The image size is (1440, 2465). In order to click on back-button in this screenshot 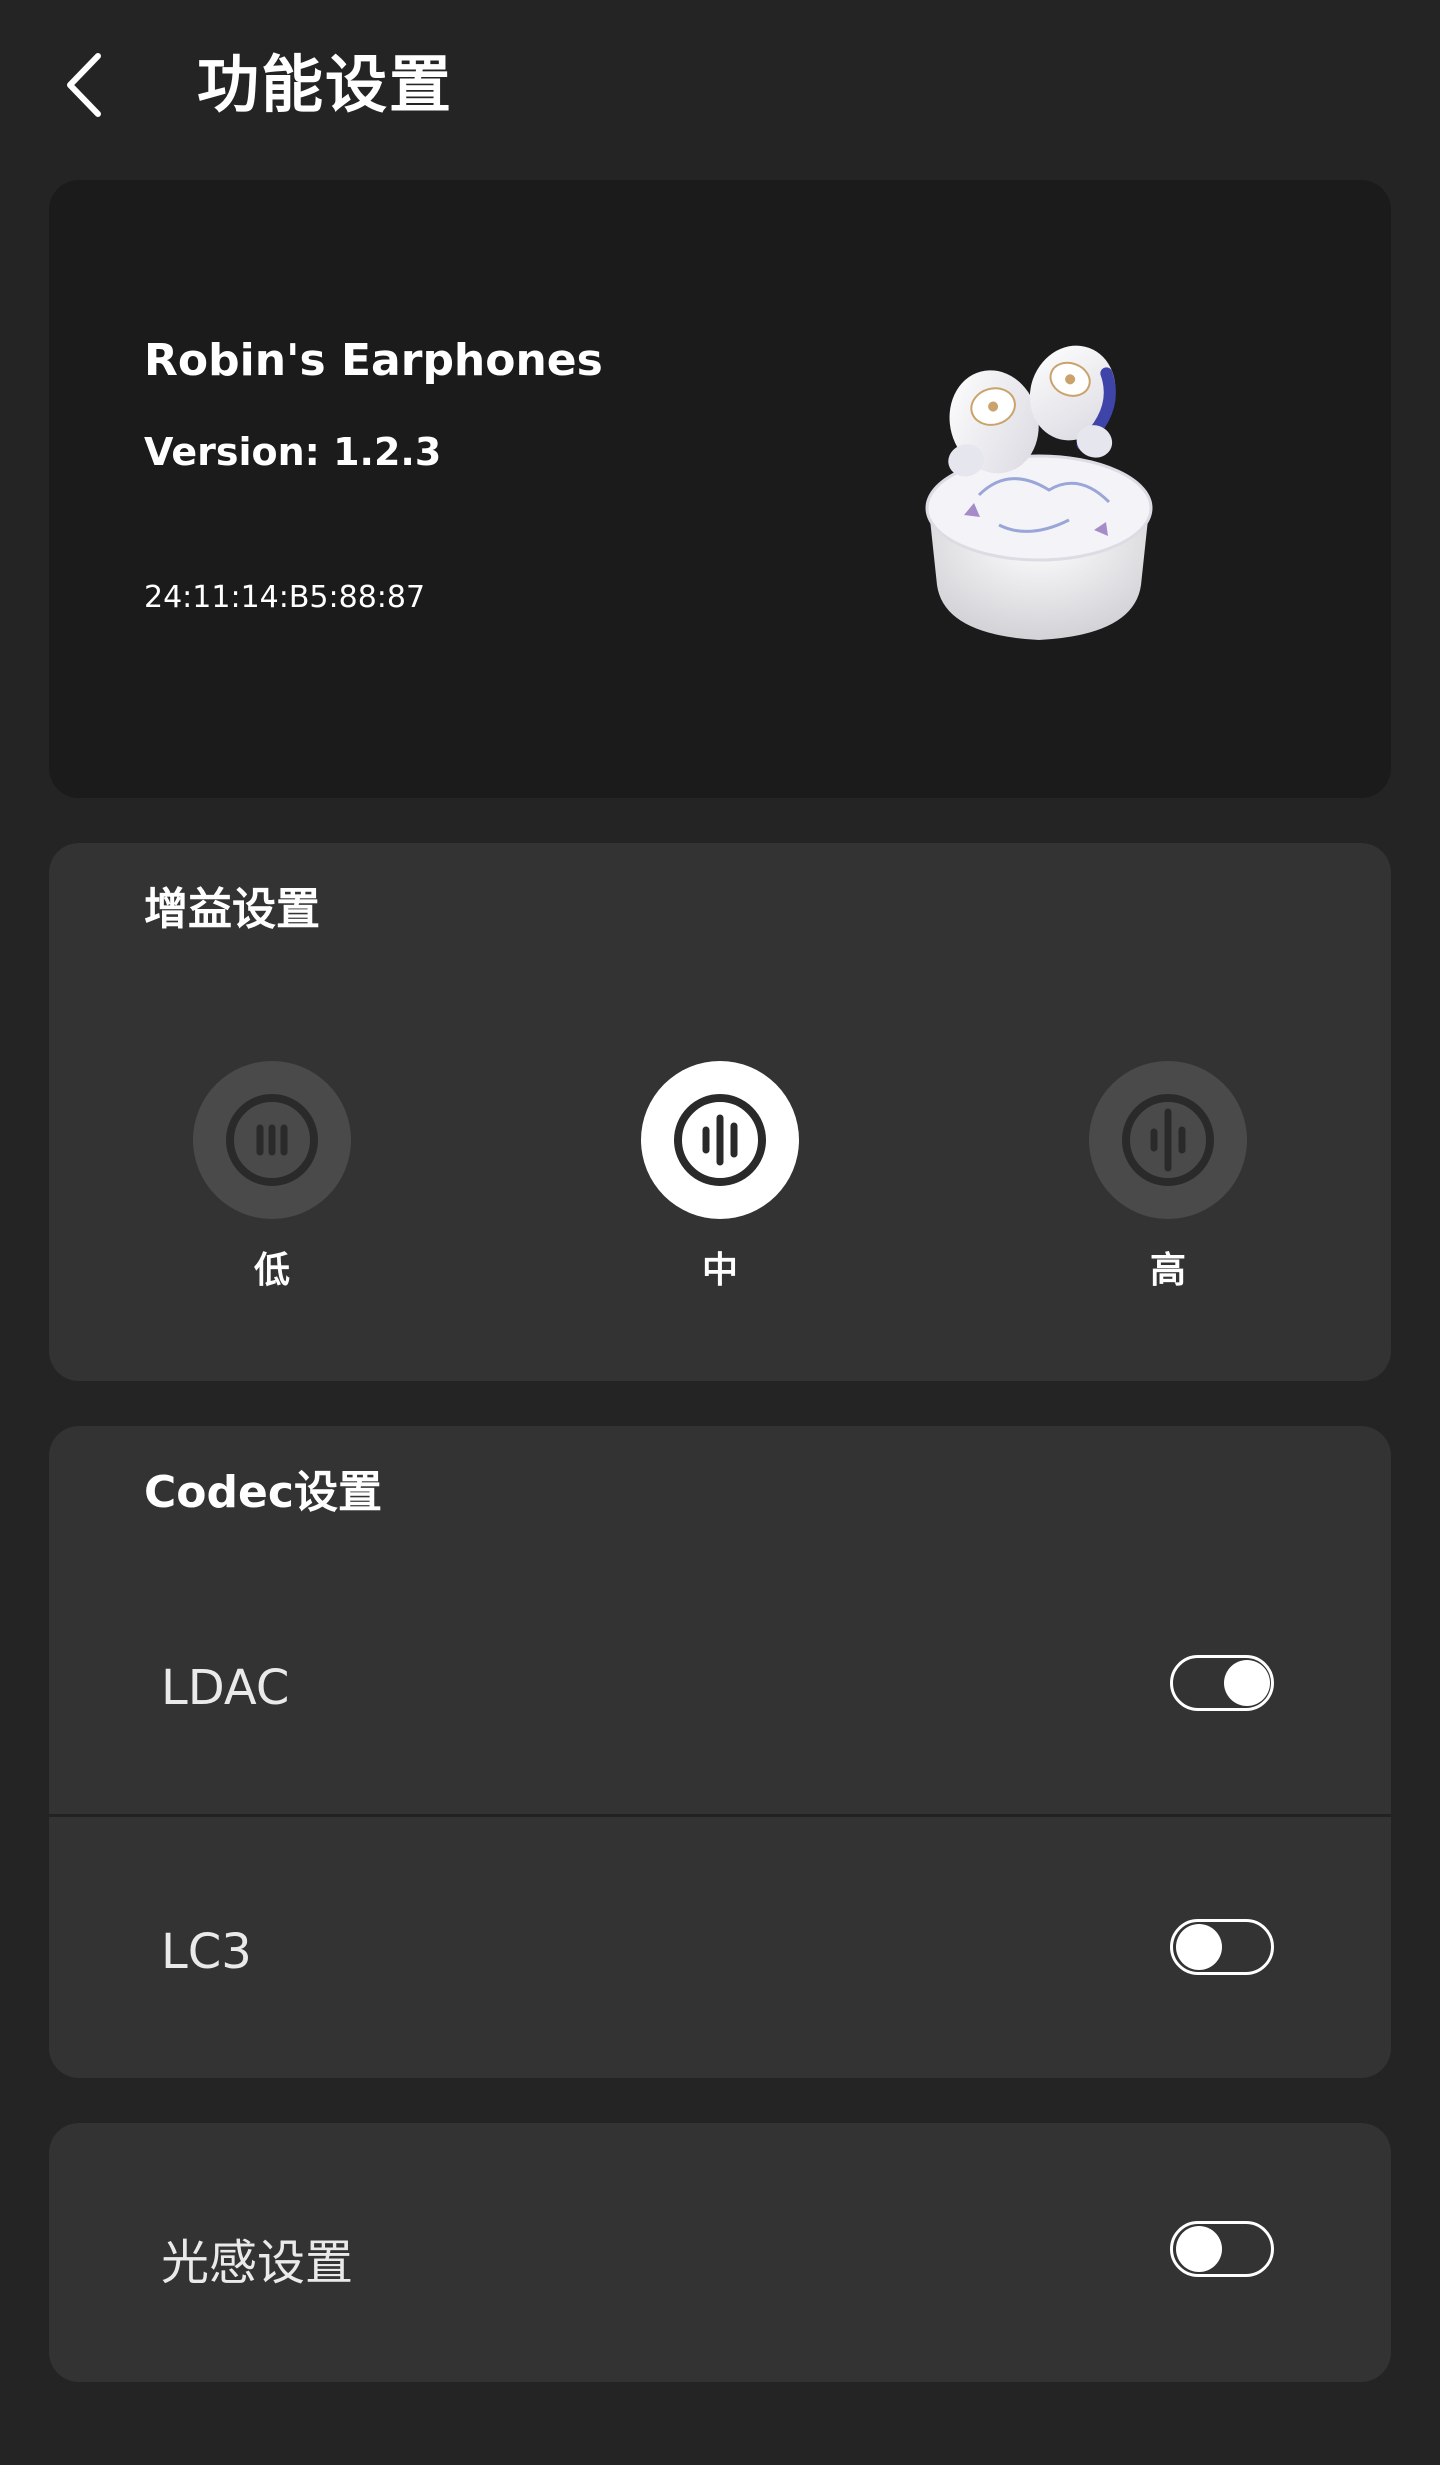, I will do `click(102, 85)`.